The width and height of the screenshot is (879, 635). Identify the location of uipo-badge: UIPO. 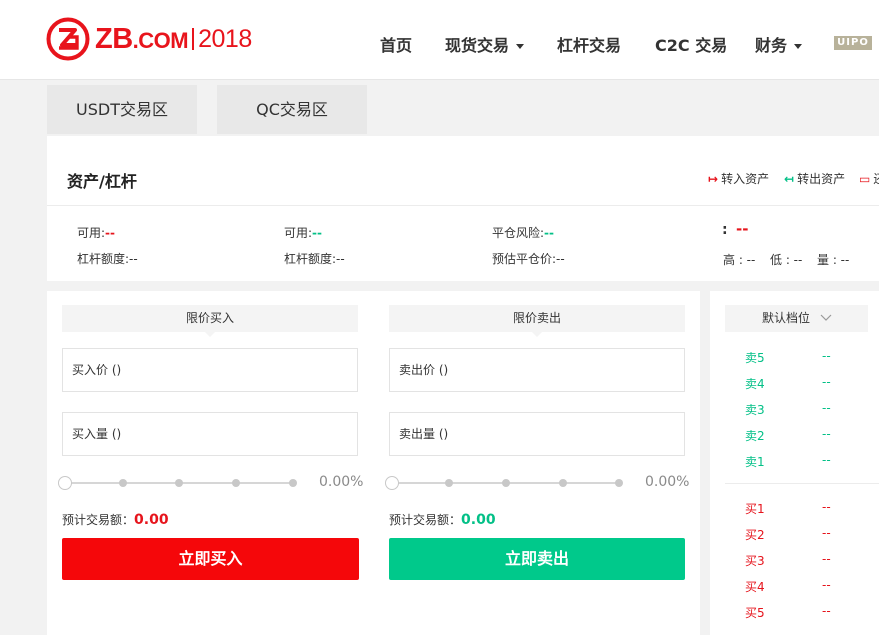
(853, 43).